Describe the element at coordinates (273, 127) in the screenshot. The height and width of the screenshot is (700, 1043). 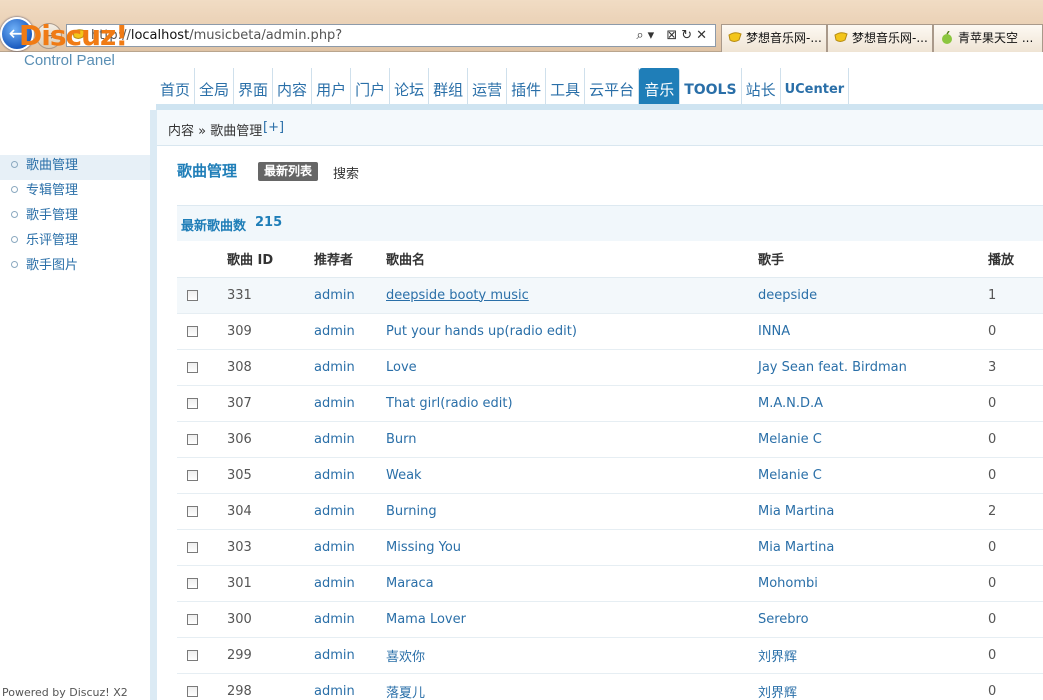
I see `breadcrumb-add-button: [+]` at that location.